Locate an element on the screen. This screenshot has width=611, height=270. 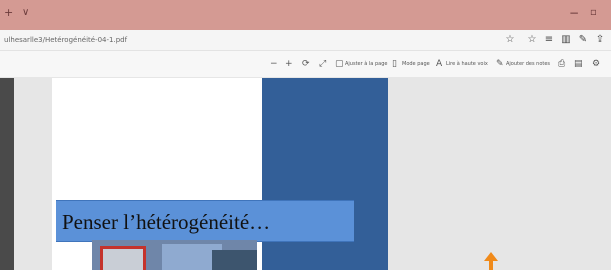
page-view-icon: ▯ is located at coordinates (394, 64).